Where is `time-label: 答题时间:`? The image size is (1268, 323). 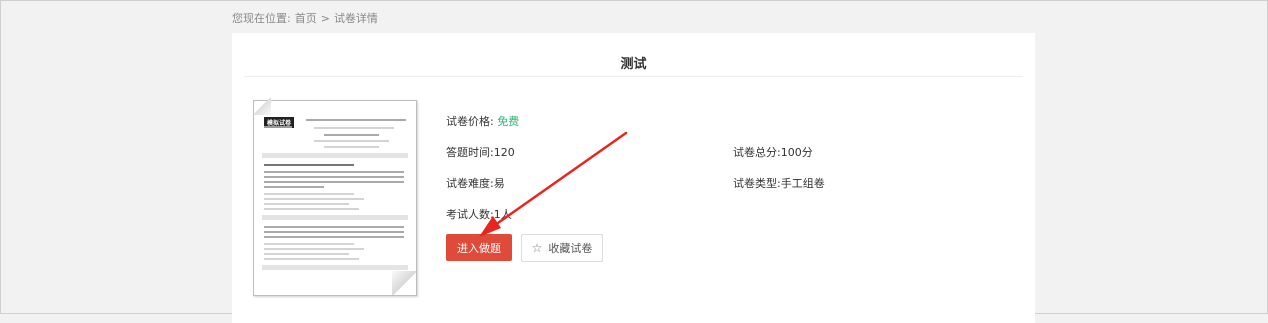
time-label: 答题时间: is located at coordinates (470, 152).